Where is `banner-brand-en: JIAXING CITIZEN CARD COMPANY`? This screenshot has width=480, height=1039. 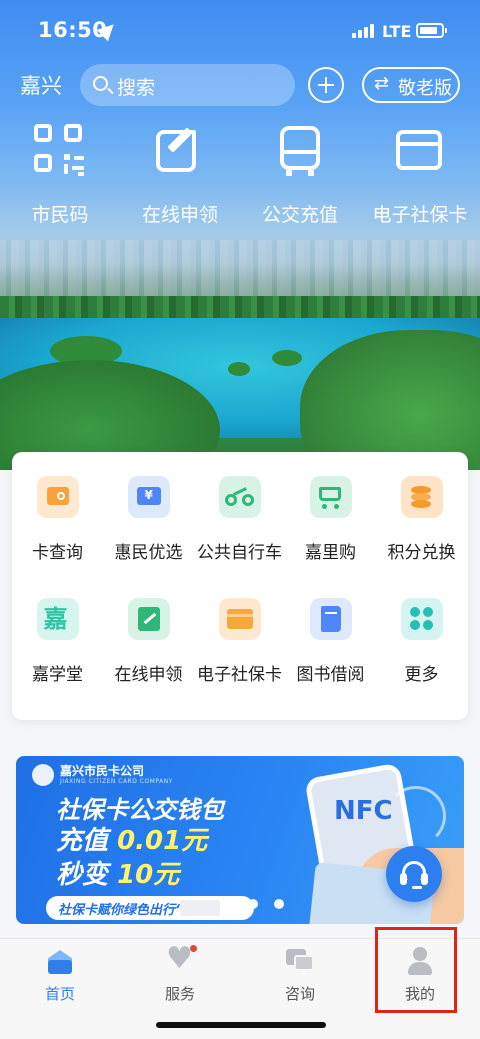 banner-brand-en: JIAXING CITIZEN CARD COMPANY is located at coordinates (116, 781).